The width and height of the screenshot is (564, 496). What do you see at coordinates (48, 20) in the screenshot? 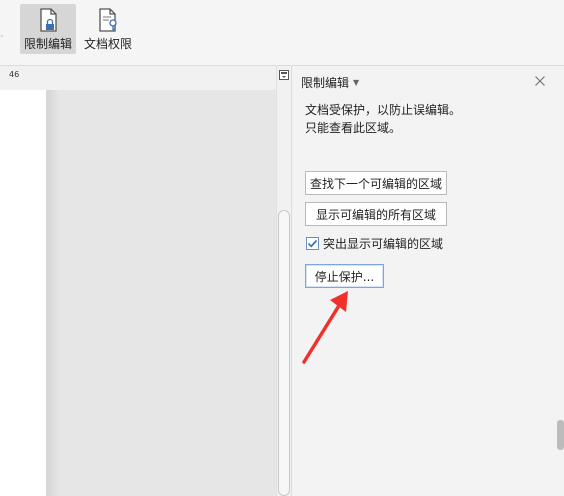
I see `document-lock-icon` at bounding box center [48, 20].